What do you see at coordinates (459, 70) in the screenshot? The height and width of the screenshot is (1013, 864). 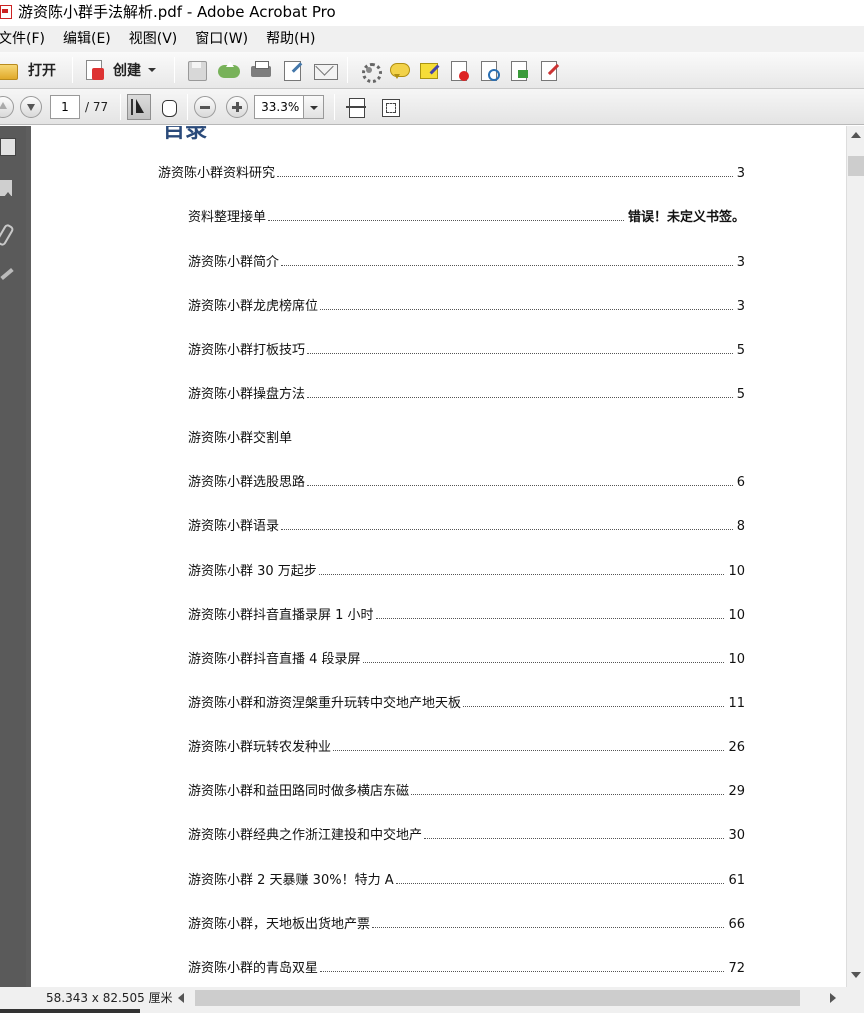 I see `redact-button` at bounding box center [459, 70].